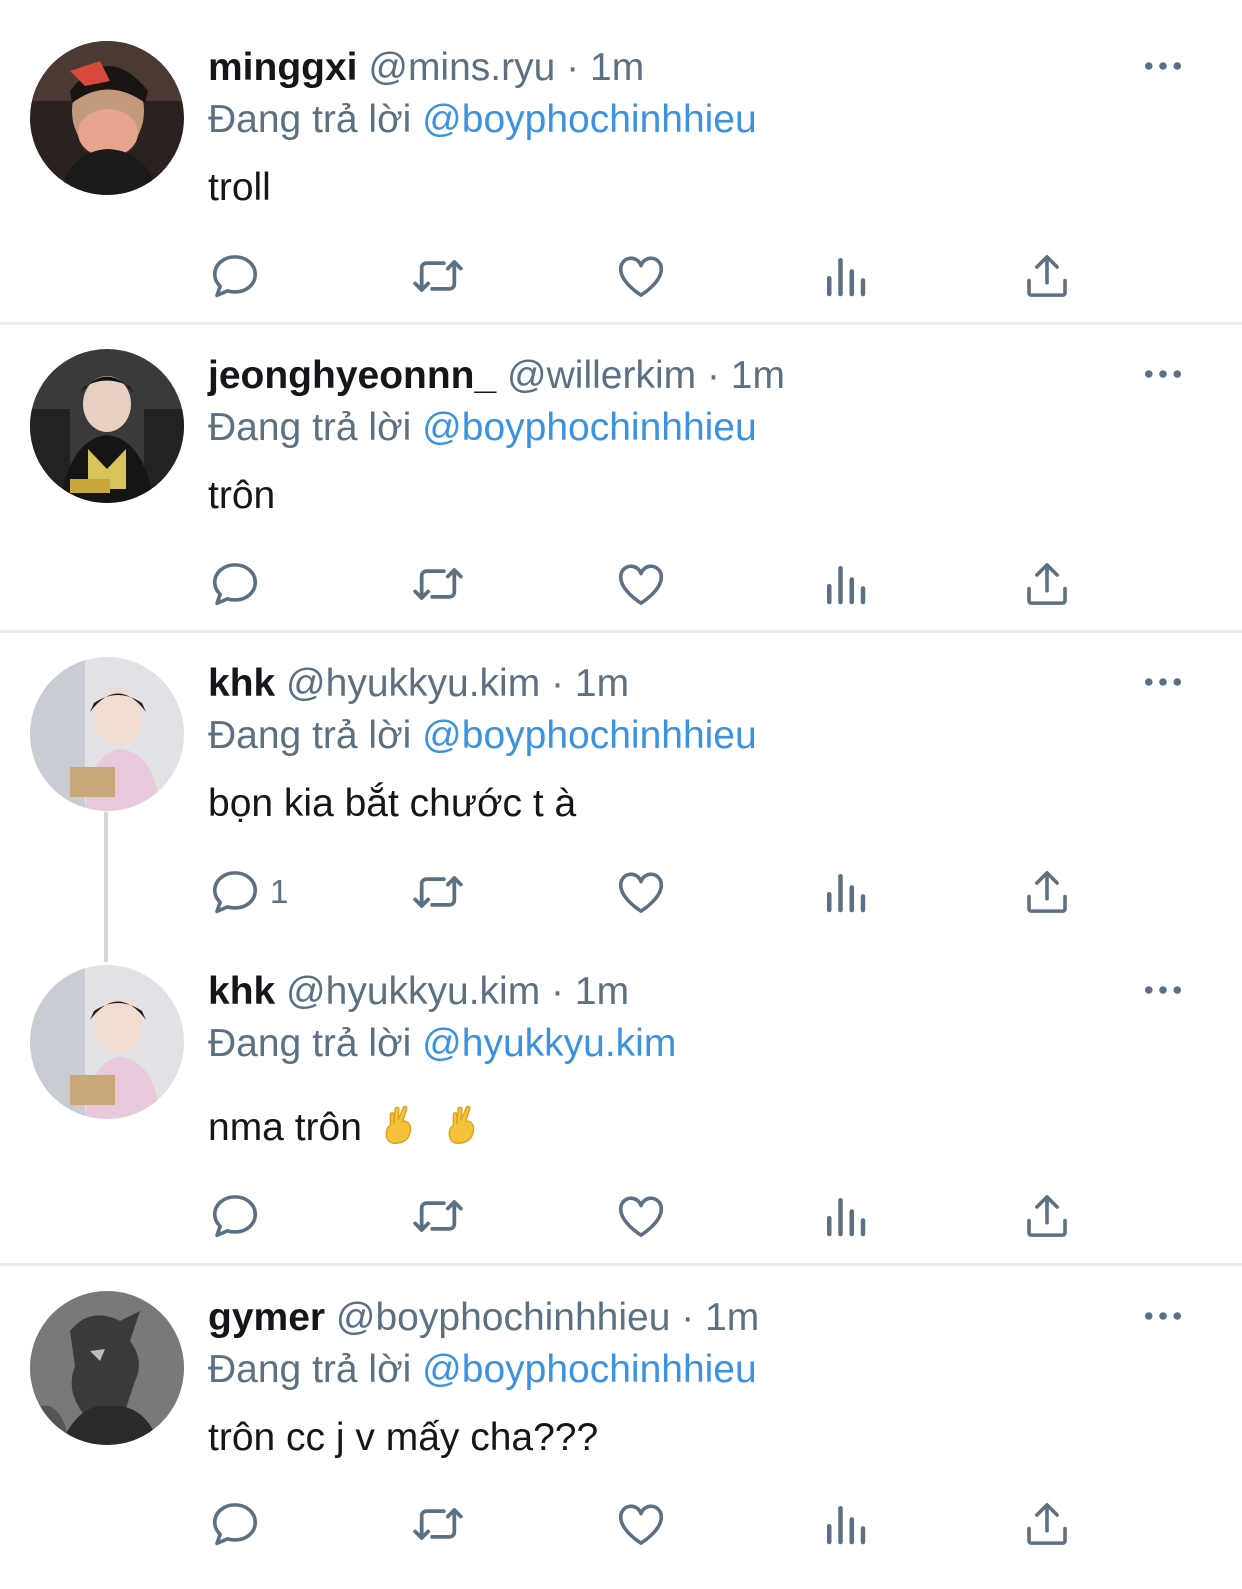 The image size is (1242, 1589). What do you see at coordinates (601, 375) in the screenshot?
I see `user-handle: @willerkim` at bounding box center [601, 375].